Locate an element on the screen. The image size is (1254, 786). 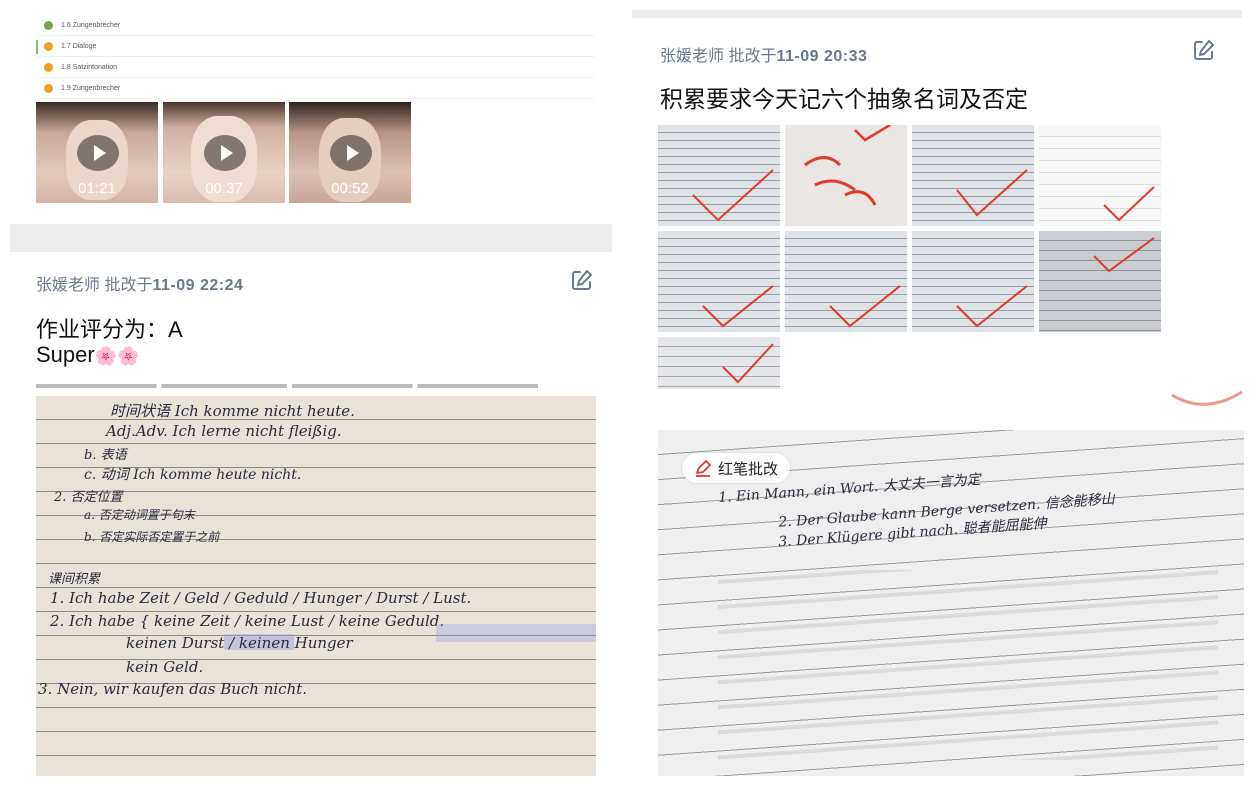
lesson-title: Satzintonation is located at coordinates (95, 67).